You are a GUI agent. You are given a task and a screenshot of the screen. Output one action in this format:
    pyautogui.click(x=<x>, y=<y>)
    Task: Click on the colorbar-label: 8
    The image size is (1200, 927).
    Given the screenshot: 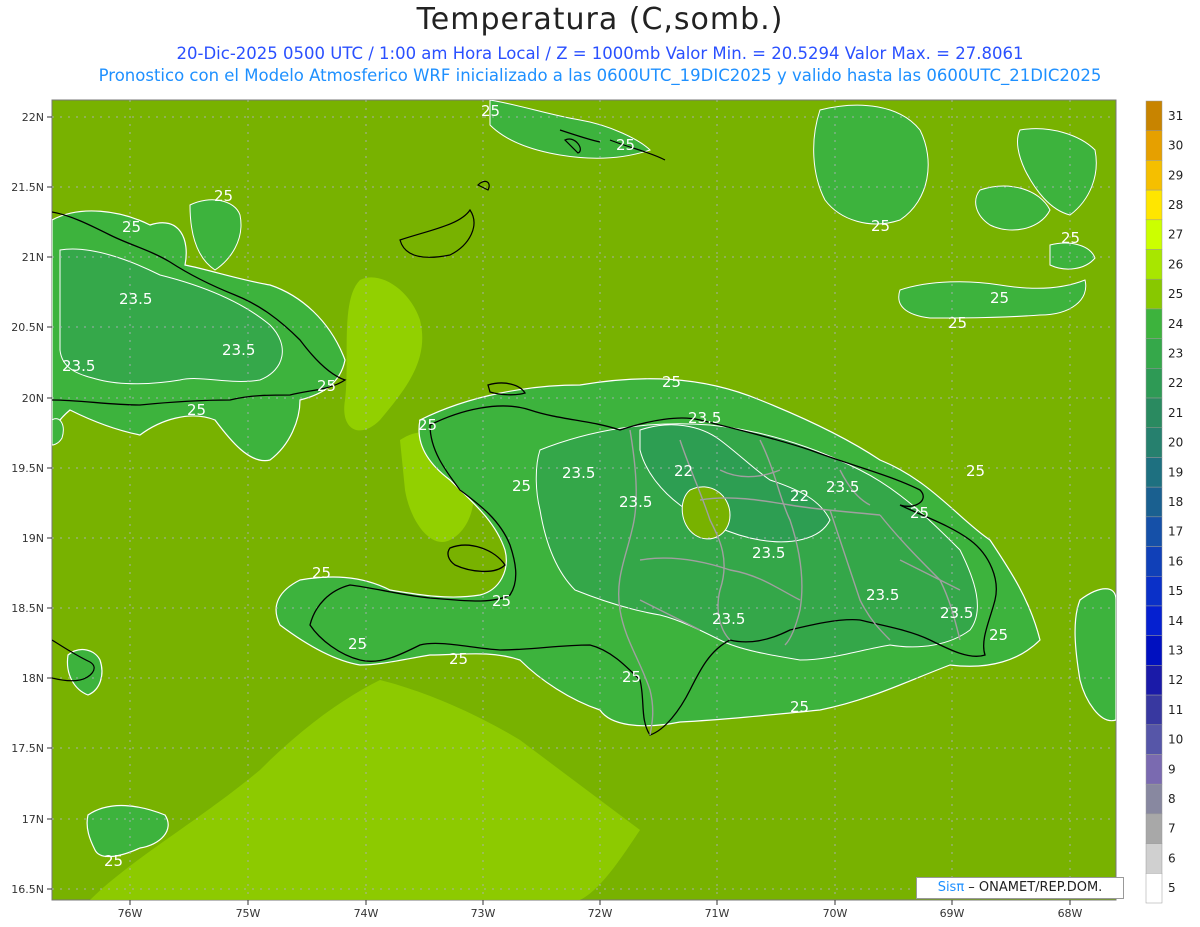 What is the action you would take?
    pyautogui.click(x=1172, y=799)
    